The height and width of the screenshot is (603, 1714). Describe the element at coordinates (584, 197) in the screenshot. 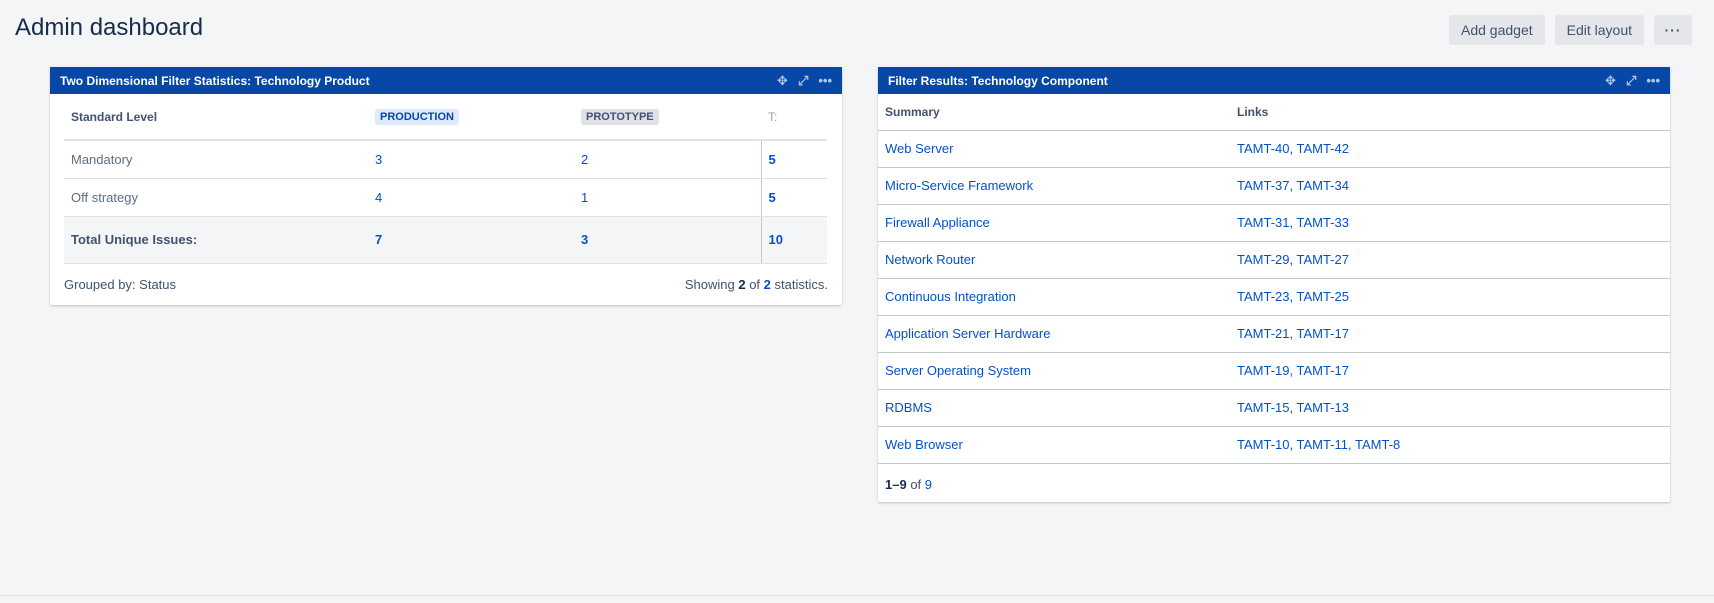

I see `count-link: 1` at that location.